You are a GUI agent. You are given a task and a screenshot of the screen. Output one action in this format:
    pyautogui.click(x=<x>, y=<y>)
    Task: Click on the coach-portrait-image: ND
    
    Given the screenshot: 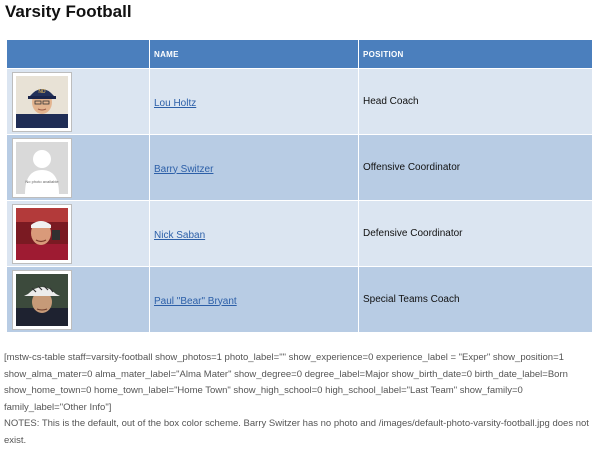 What is the action you would take?
    pyautogui.click(x=42, y=101)
    